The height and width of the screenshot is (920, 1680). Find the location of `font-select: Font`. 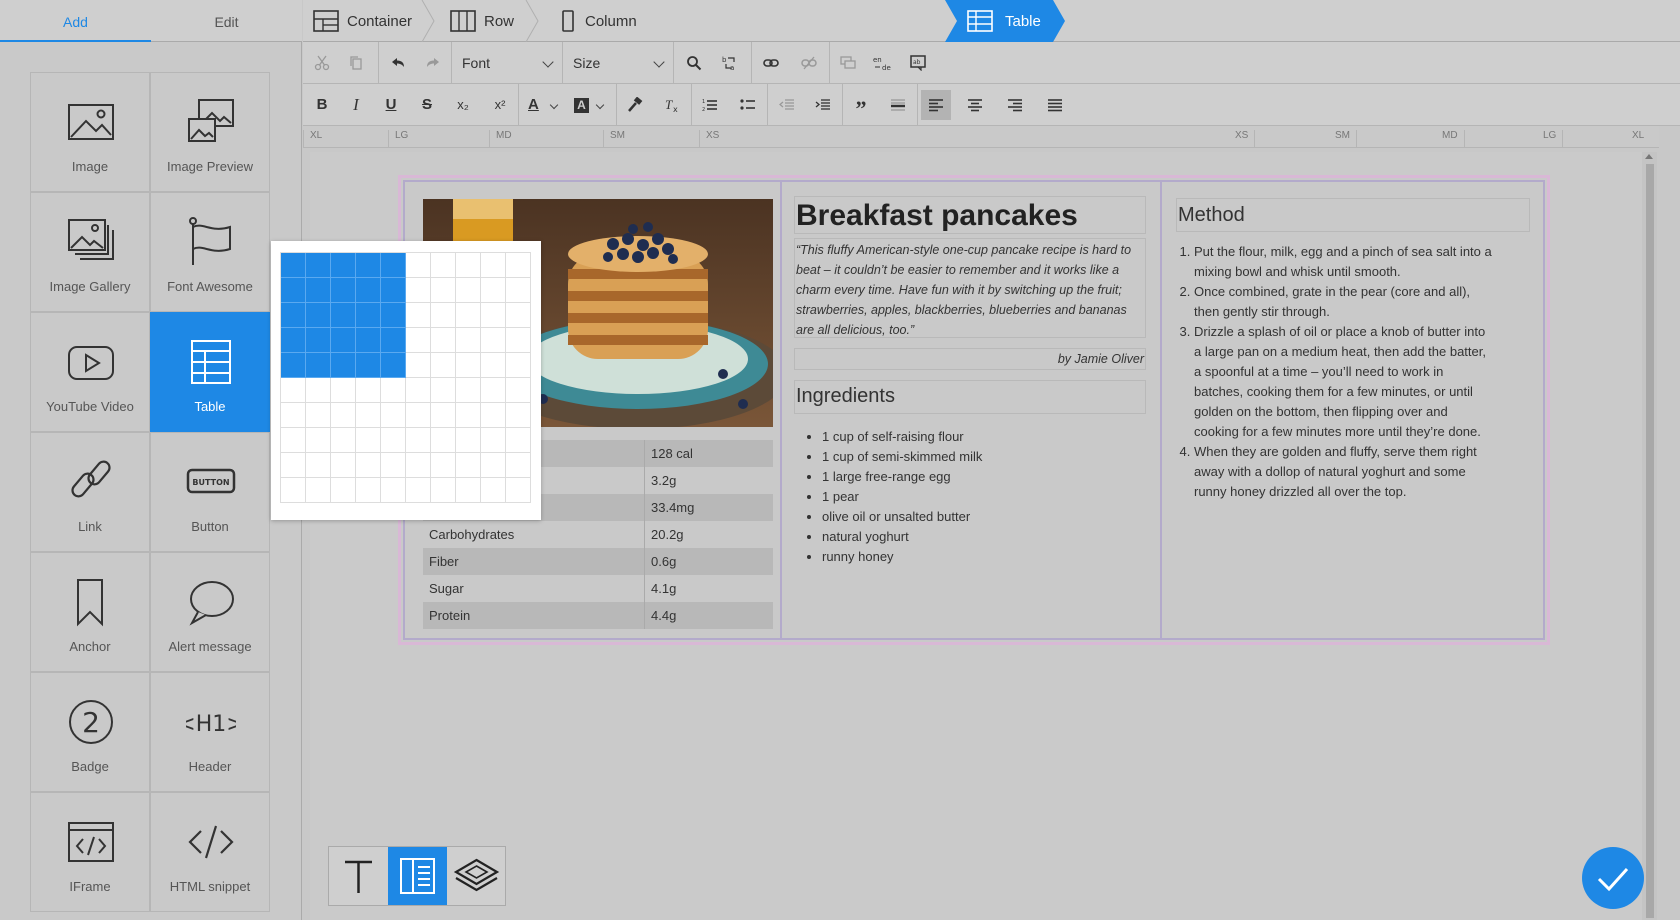

font-select: Font is located at coordinates (507, 63).